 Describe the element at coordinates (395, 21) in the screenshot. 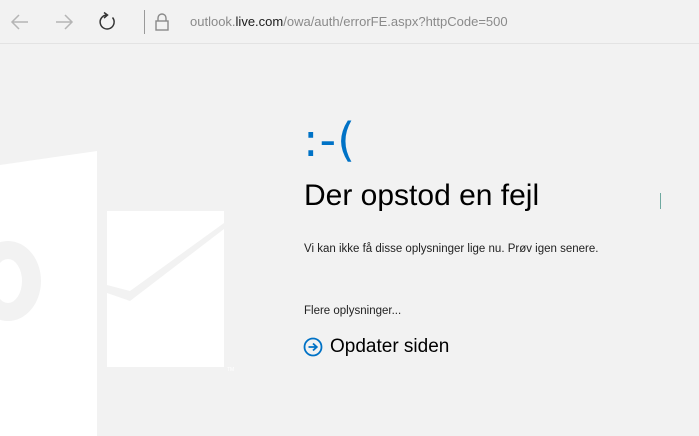

I see `url-path: /owa/auth/errorFE.aspx?httpCode=500` at that location.